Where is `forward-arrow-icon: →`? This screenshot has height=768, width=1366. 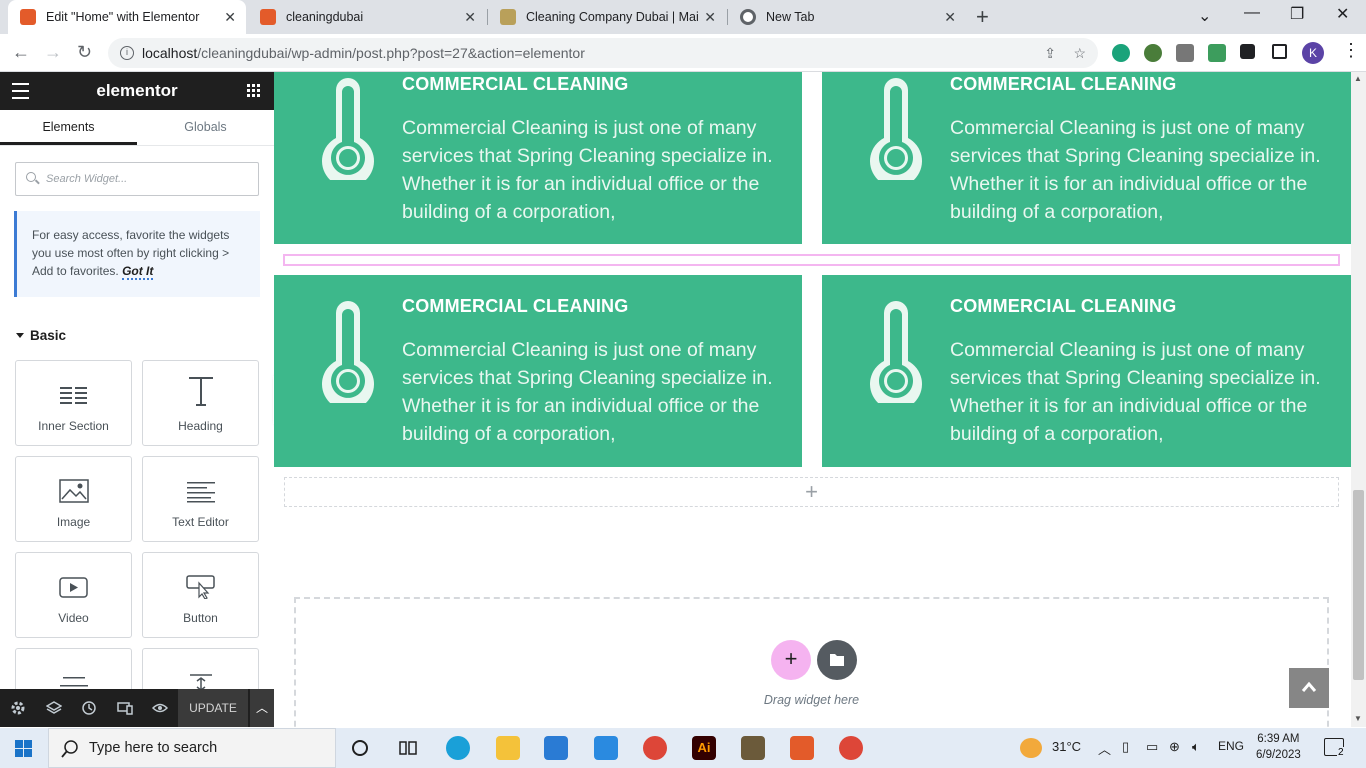 forward-arrow-icon: → is located at coordinates (53, 52).